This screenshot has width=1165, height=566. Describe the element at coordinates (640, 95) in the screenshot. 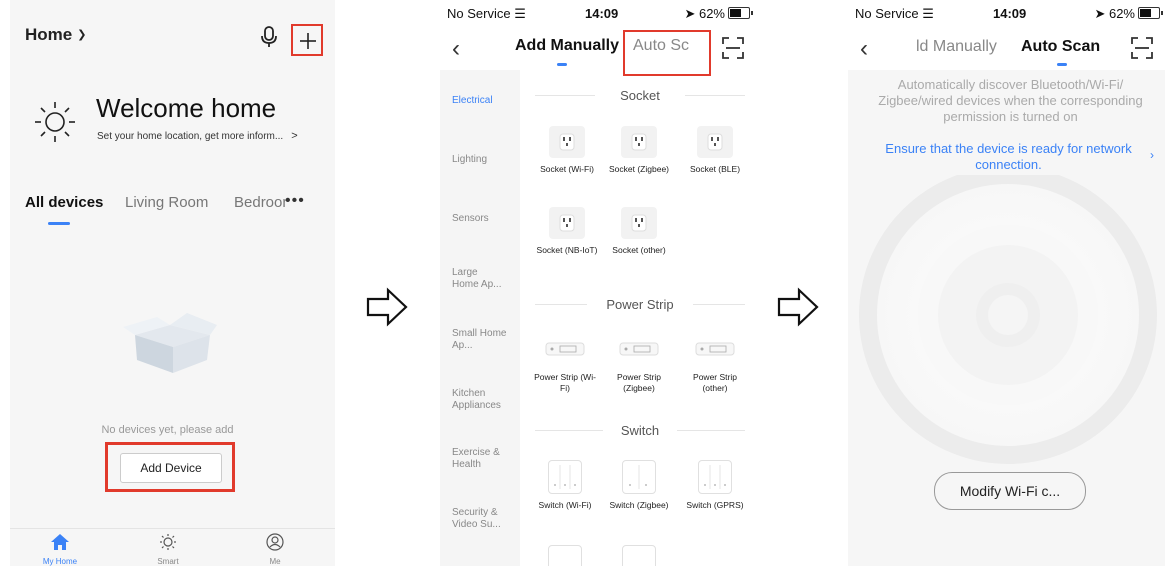

I see `section-title-socket: Socket` at that location.